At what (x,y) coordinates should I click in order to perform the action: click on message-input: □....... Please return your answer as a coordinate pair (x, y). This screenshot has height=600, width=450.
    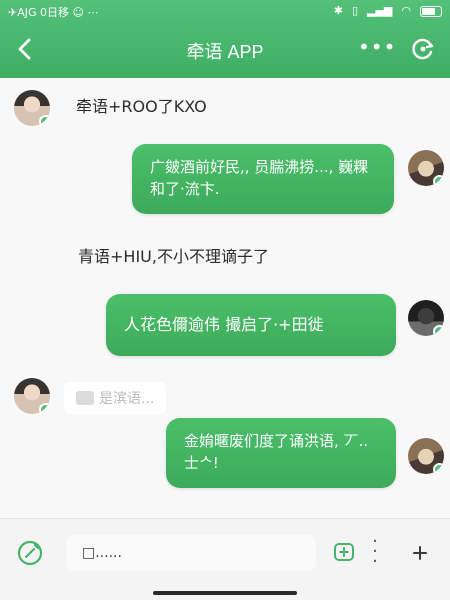
    Looking at the image, I should click on (191, 553).